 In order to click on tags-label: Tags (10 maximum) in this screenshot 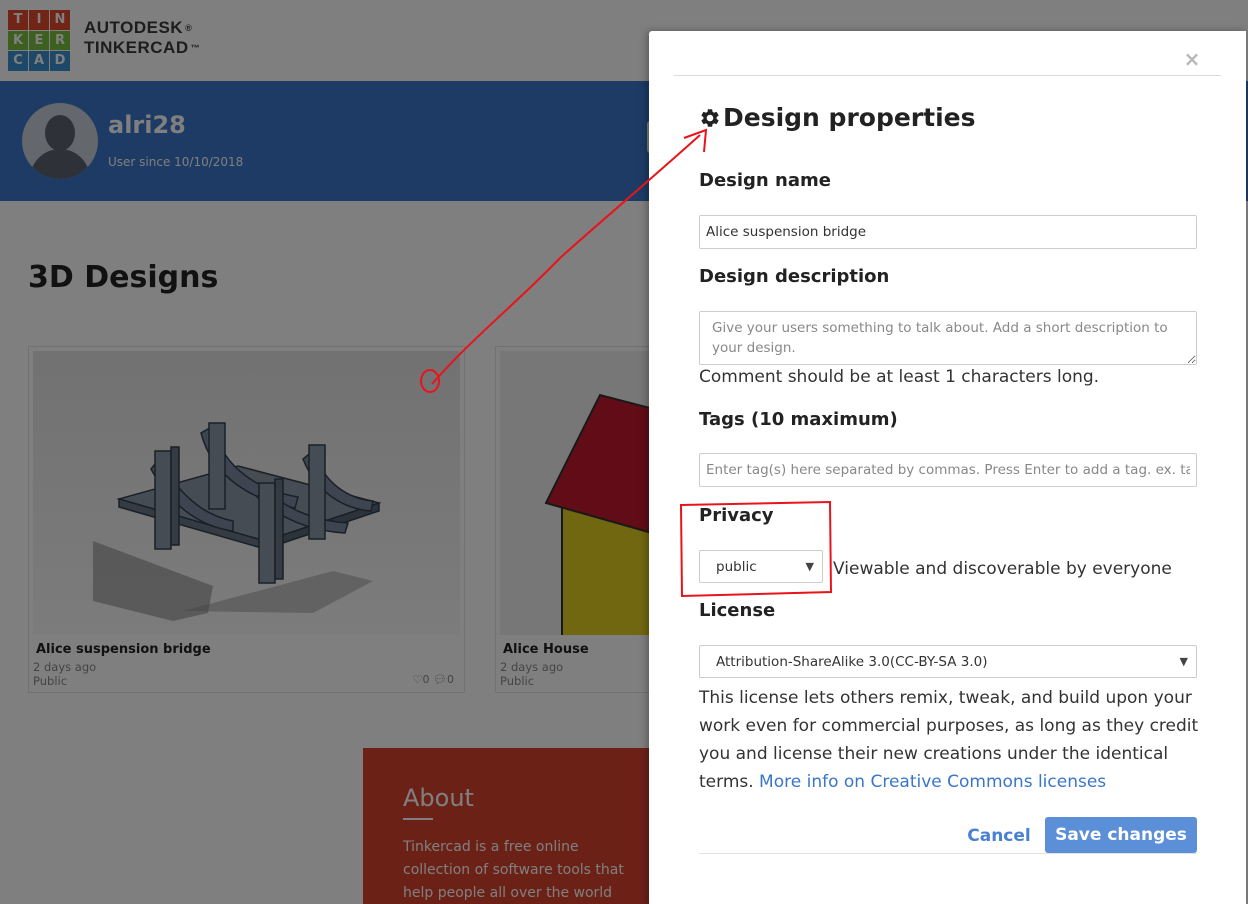, I will do `click(798, 419)`.